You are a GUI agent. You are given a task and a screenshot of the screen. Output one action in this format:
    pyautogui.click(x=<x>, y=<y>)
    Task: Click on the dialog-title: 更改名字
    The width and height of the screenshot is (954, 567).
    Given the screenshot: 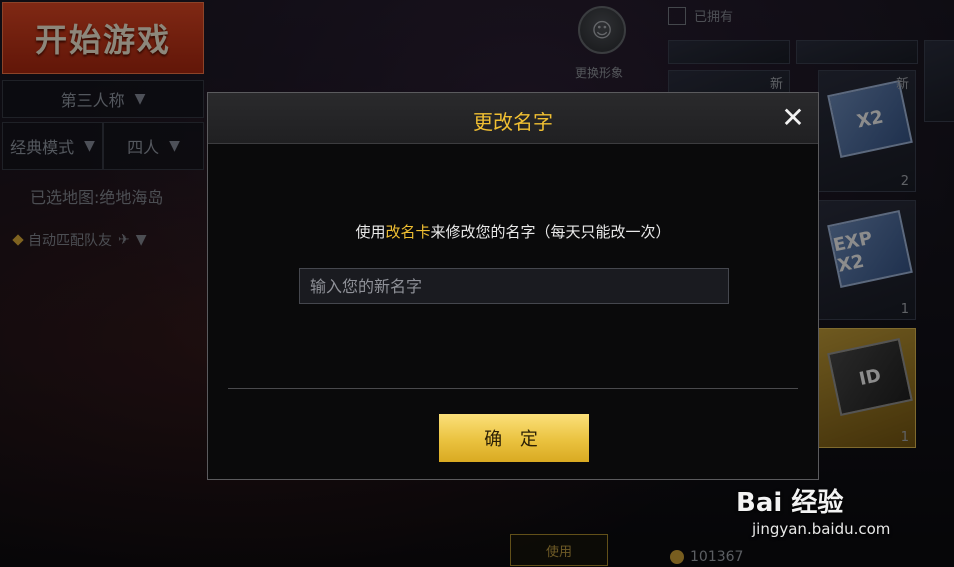 What is the action you would take?
    pyautogui.click(x=513, y=122)
    